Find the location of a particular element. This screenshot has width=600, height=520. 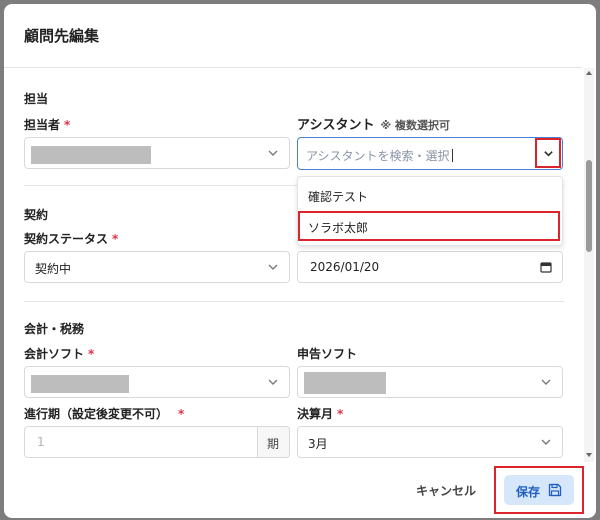

accounting-soft-label-text: 会計ソフト is located at coordinates (54, 354).